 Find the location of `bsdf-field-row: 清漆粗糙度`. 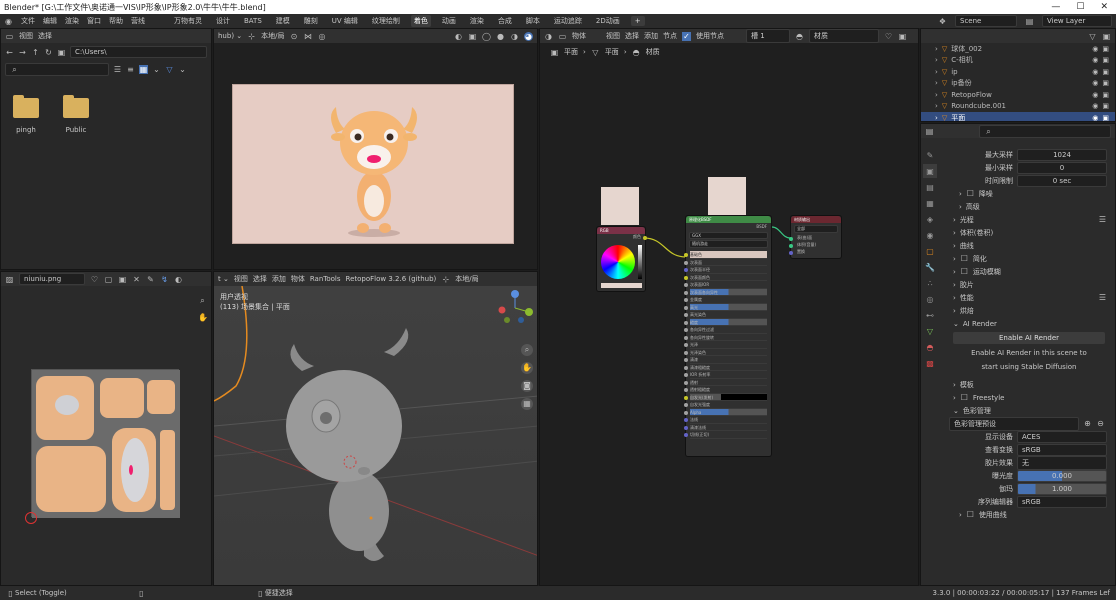

bsdf-field-row: 清漆粗糙度 is located at coordinates (725, 367).